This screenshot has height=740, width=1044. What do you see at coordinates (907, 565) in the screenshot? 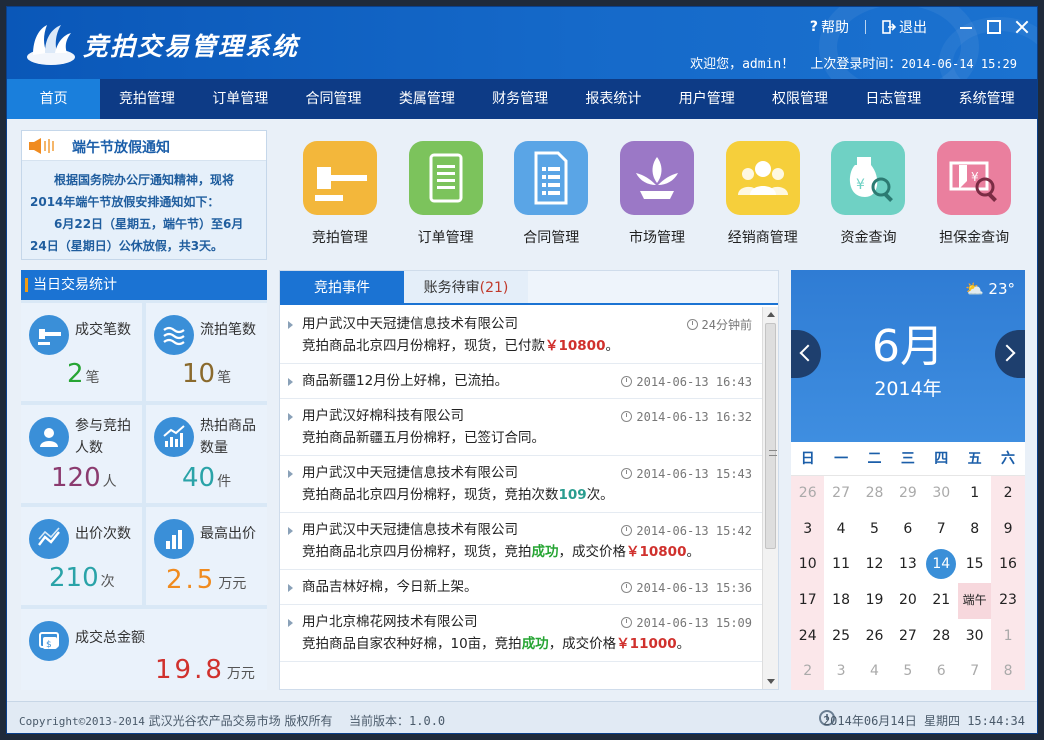
I see `calendar-day: 13` at bounding box center [907, 565].